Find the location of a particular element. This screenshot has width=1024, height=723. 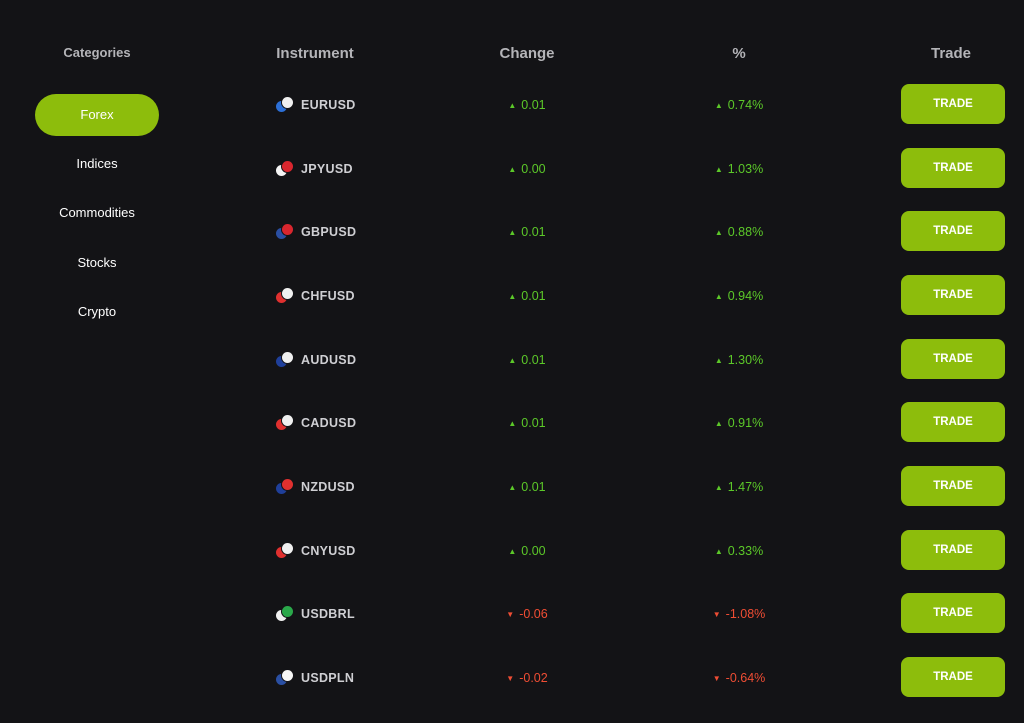

table-row: AUDUSD ▲ 0.01 ▲ 1.30% TRADE is located at coordinates (612, 360).